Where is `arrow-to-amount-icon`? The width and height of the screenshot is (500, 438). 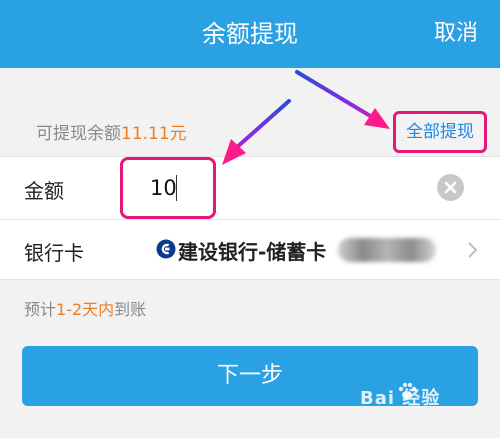
arrow-to-amount-icon is located at coordinates (256, 132).